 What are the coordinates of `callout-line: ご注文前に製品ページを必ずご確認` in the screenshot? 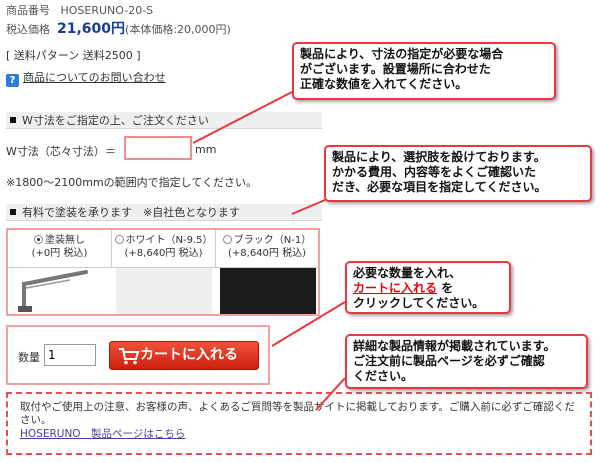 It's located at (449, 361).